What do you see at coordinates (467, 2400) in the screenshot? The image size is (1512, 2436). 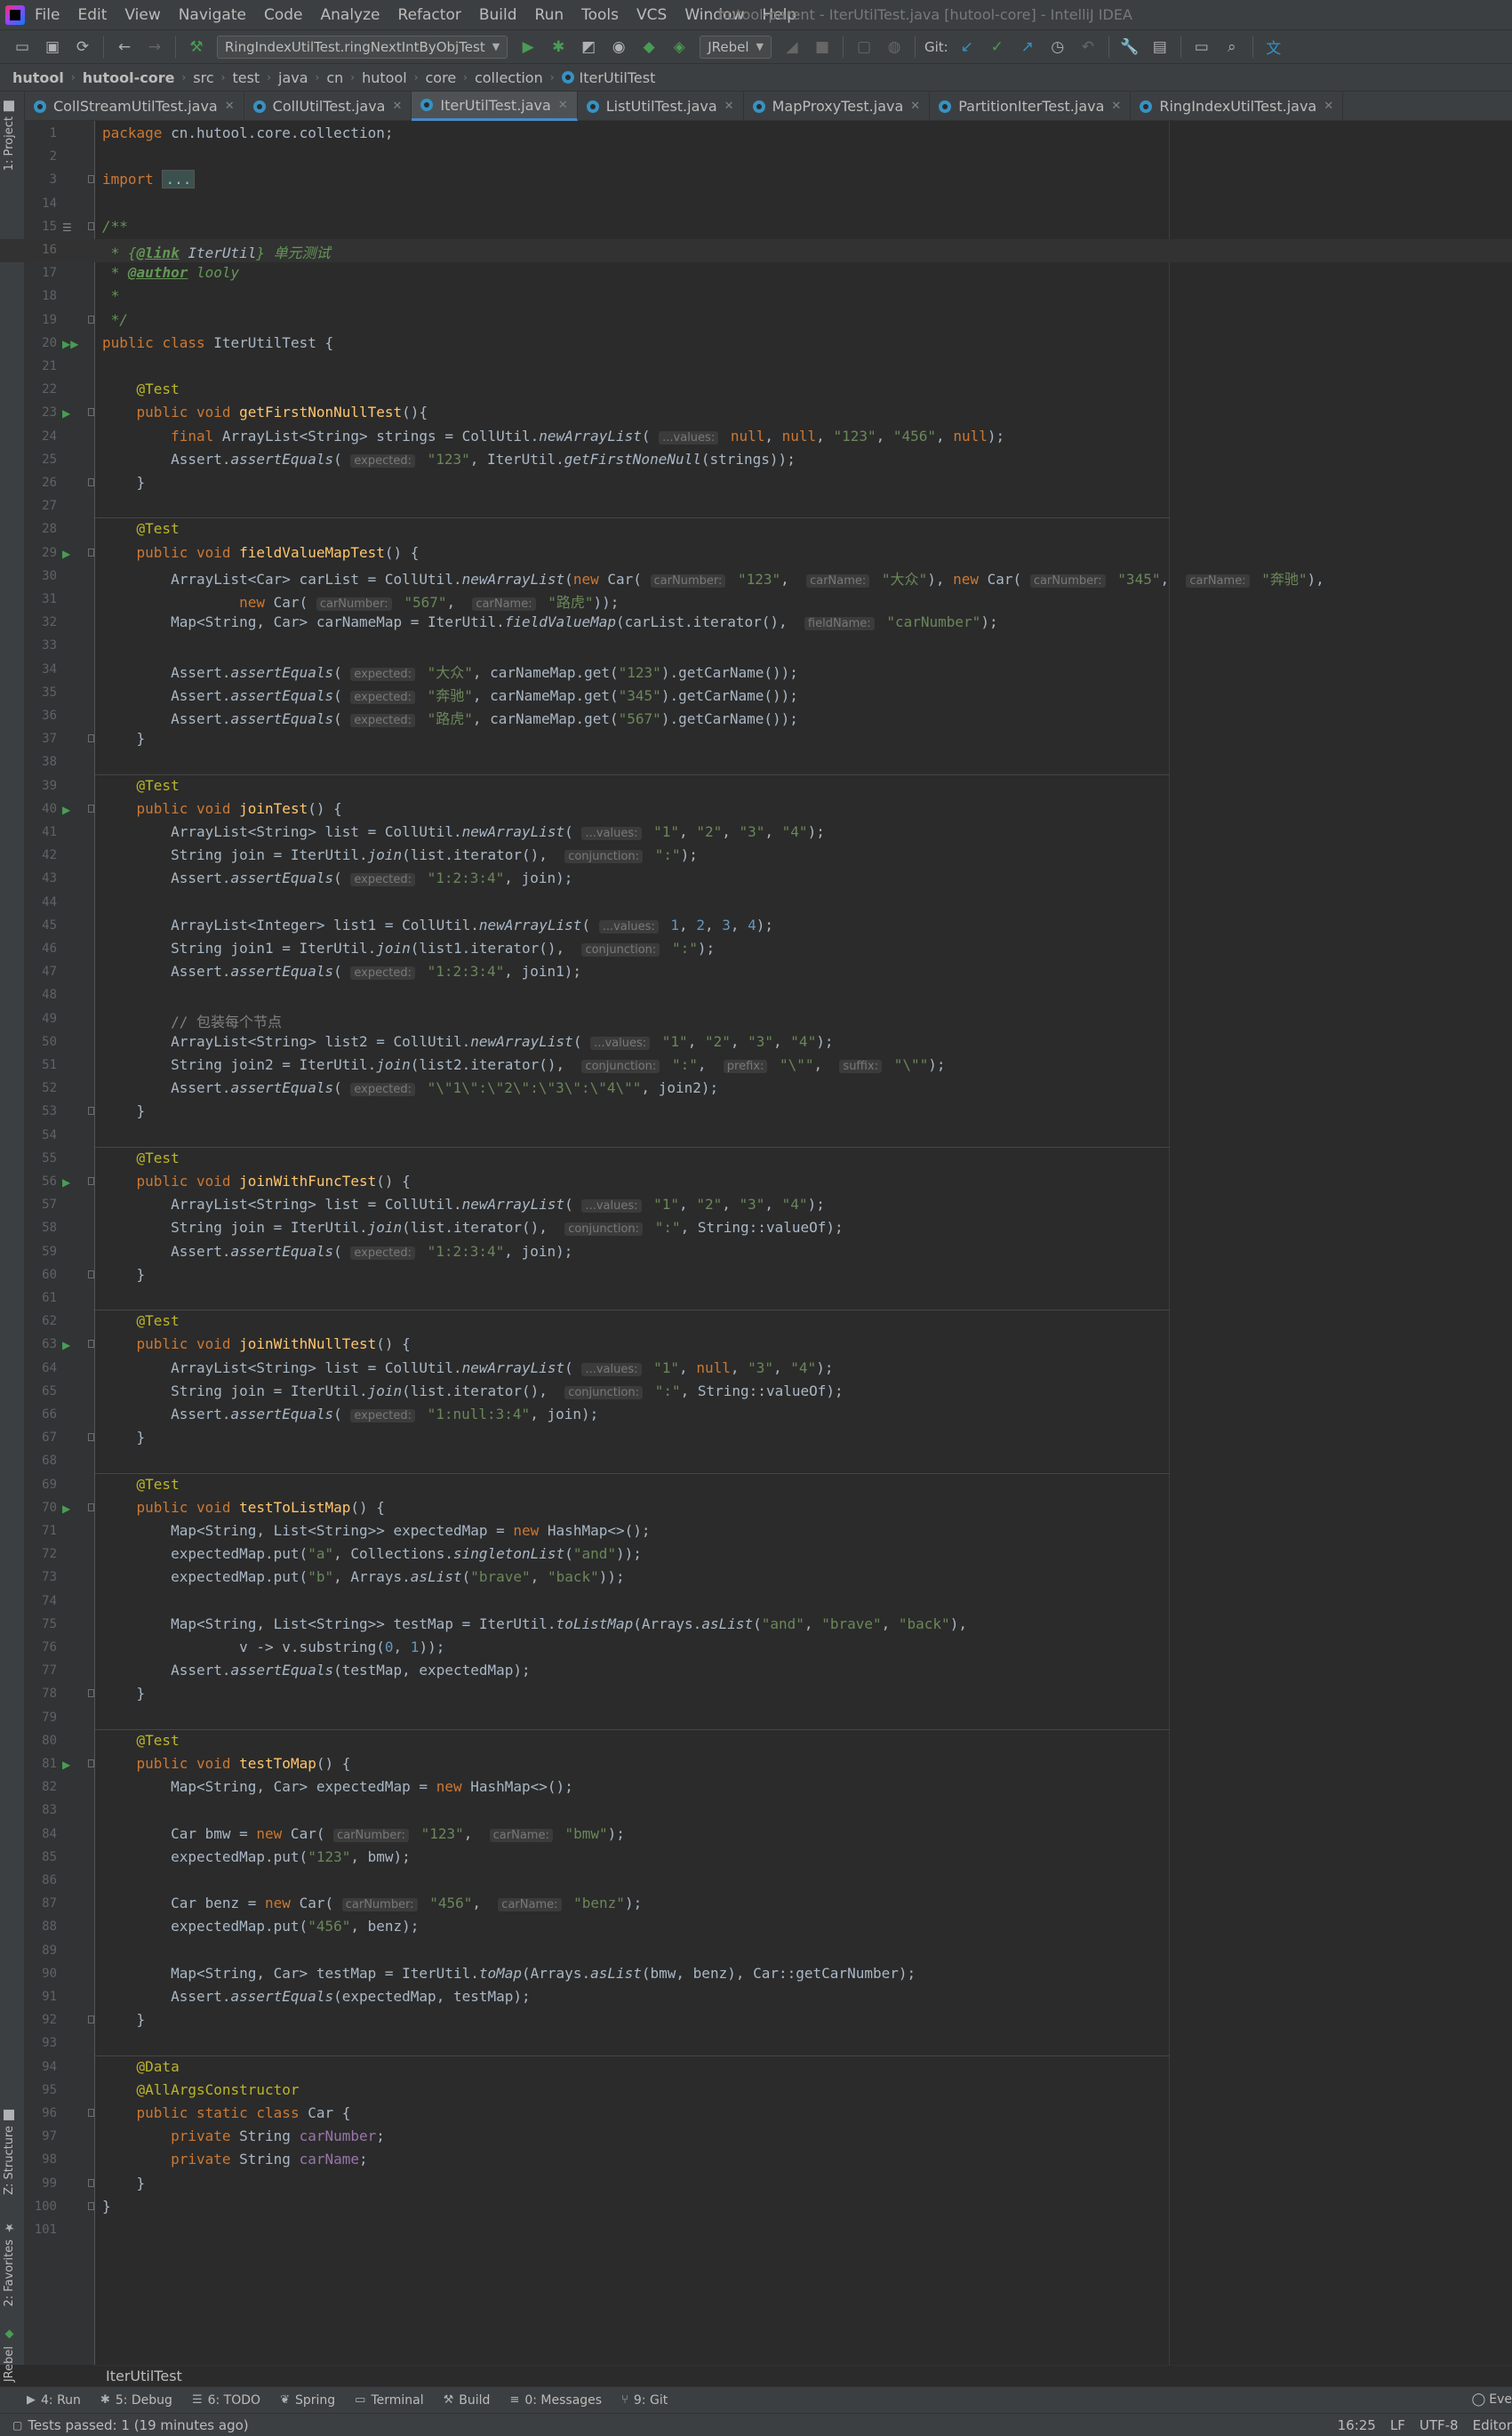 I see `tool-build: ⚒ Build` at bounding box center [467, 2400].